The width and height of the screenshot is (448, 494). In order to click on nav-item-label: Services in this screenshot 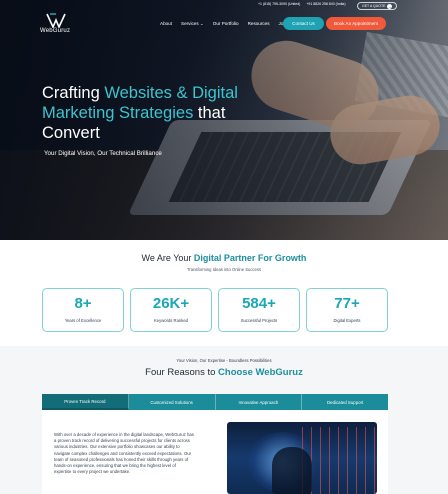, I will do `click(190, 23)`.